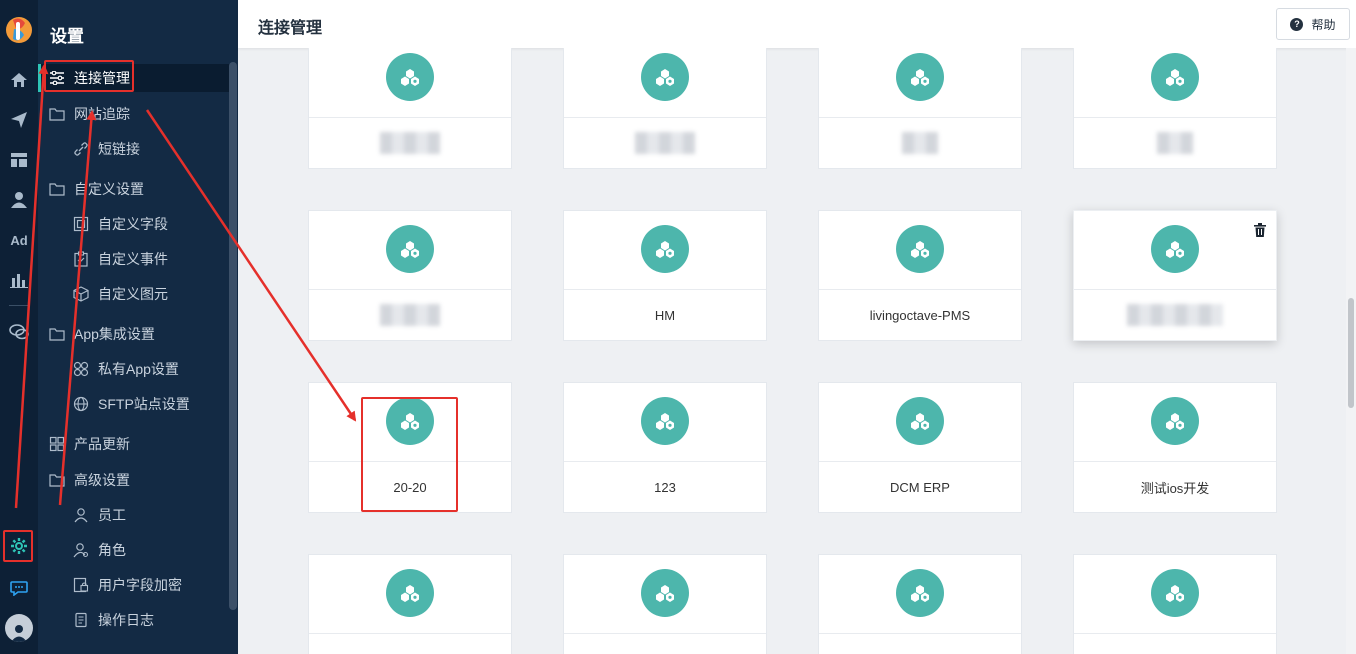 Image resolution: width=1356 pixels, height=654 pixels. What do you see at coordinates (134, 334) in the screenshot?
I see `sidebar-item-app-integration: App集成设置` at bounding box center [134, 334].